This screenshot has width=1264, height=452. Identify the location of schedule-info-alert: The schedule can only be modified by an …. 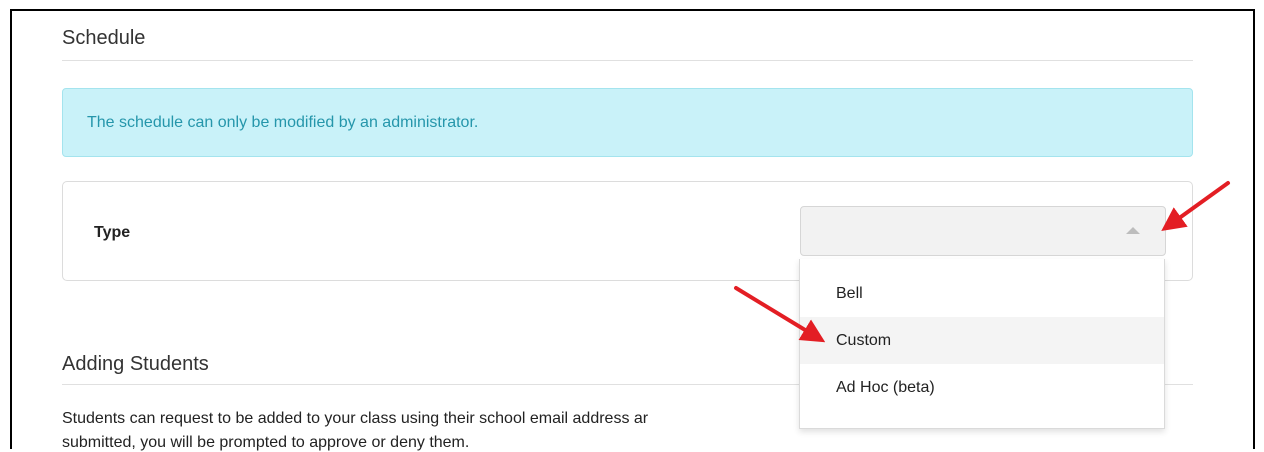
(627, 122).